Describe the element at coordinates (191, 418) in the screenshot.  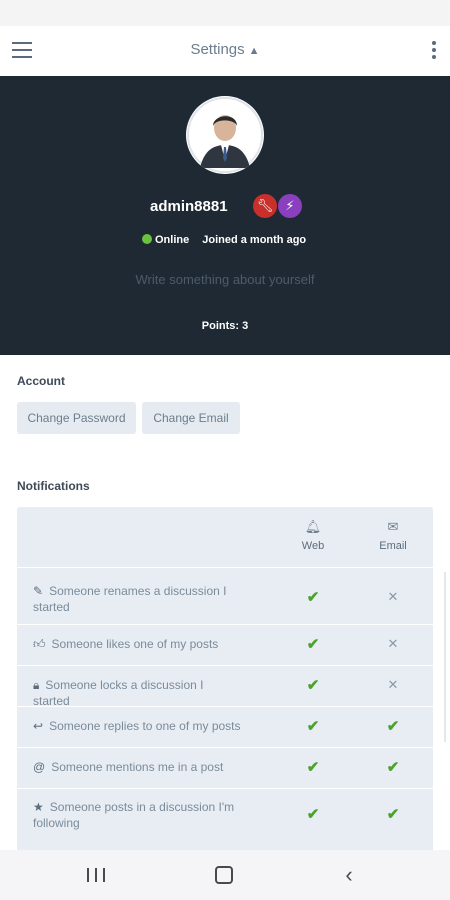
I see `change-email-button: Change Email` at that location.